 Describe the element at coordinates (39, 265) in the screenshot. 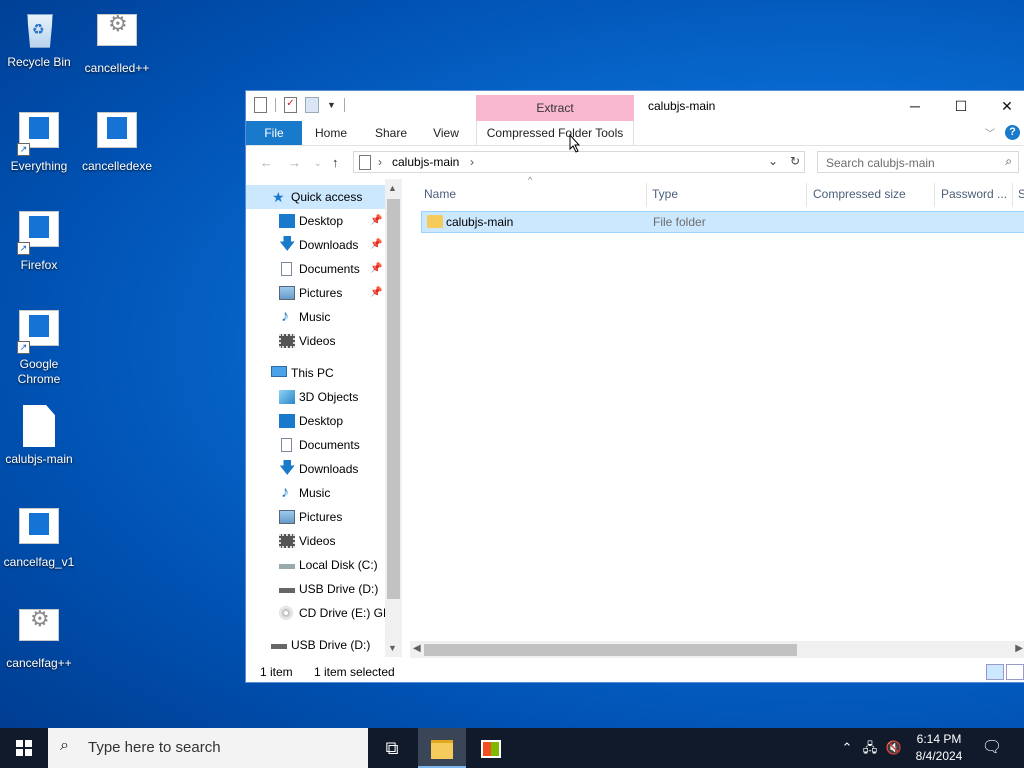

I see `desktop-icon-label: Firefox` at that location.